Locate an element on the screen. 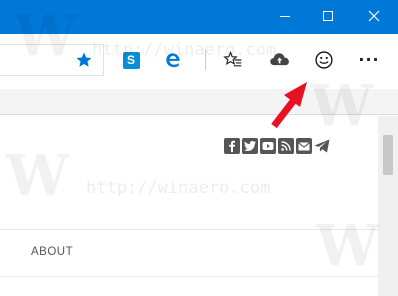 Image resolution: width=398 pixels, height=296 pixels. close-icon is located at coordinates (374, 16).